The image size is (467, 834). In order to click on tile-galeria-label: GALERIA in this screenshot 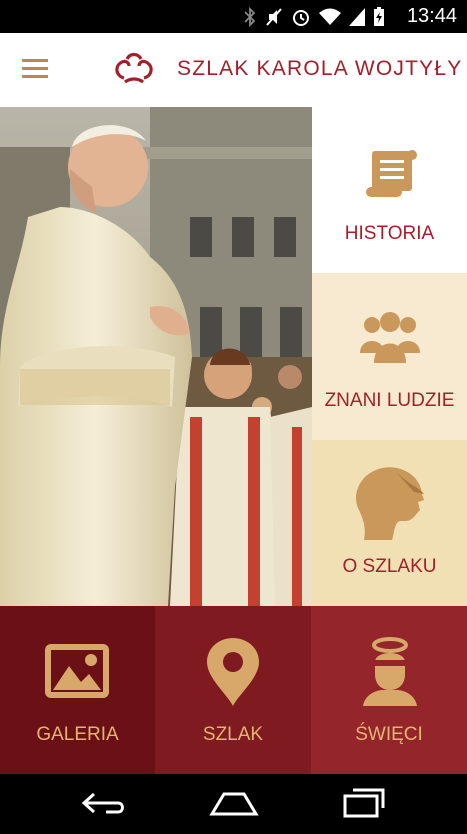, I will do `click(77, 734)`.